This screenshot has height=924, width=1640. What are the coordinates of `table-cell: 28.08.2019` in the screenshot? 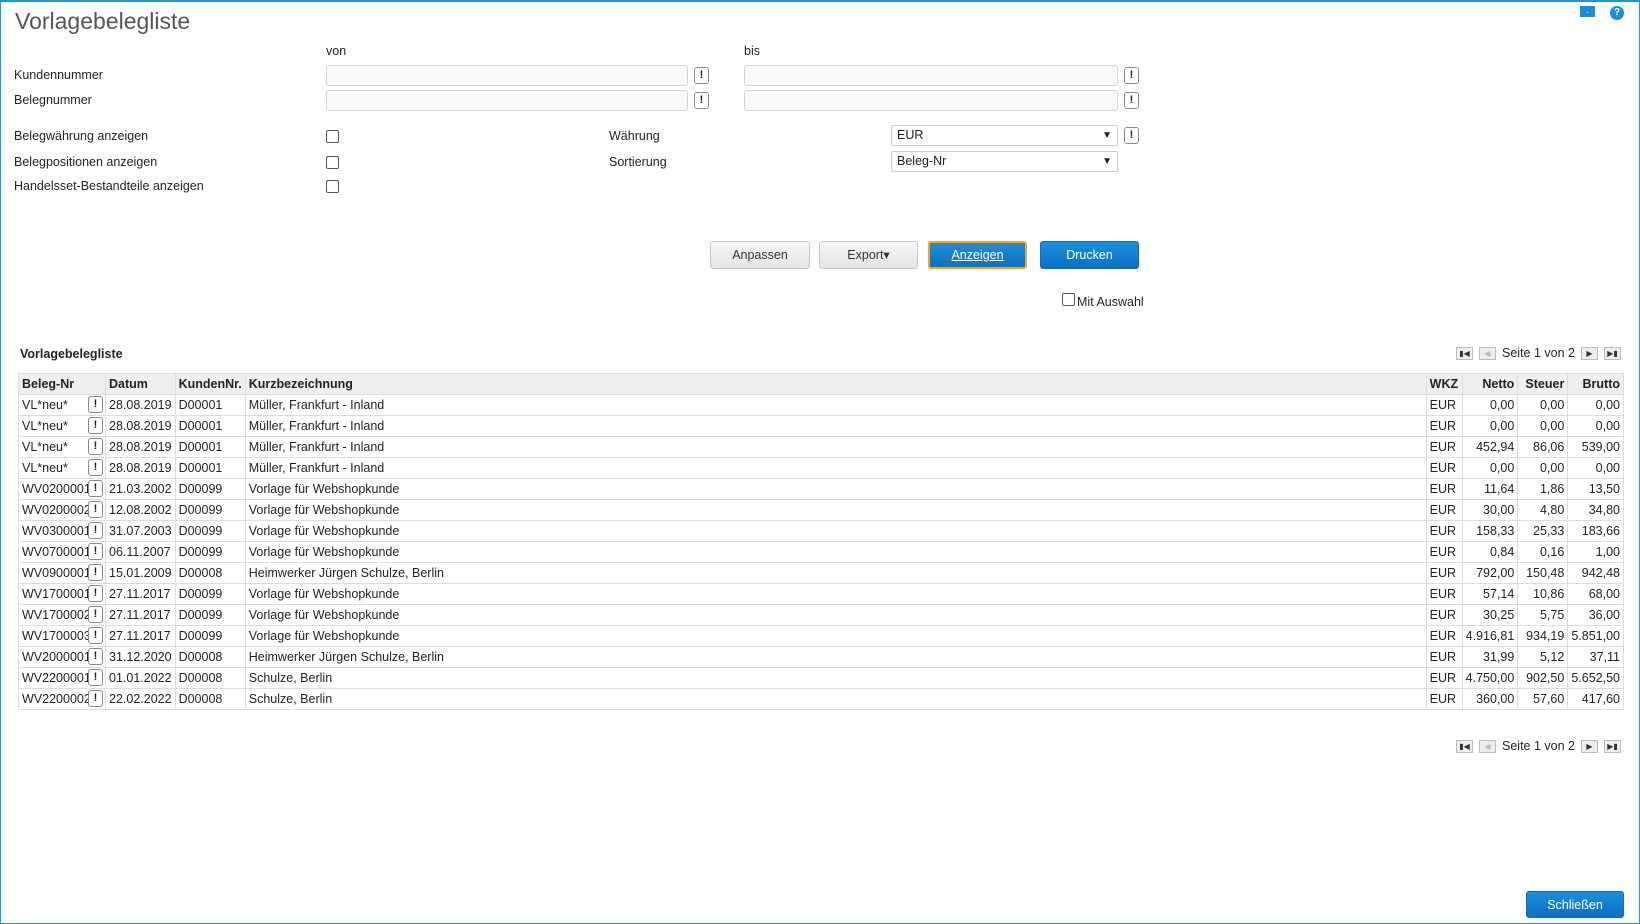 It's located at (140, 468).